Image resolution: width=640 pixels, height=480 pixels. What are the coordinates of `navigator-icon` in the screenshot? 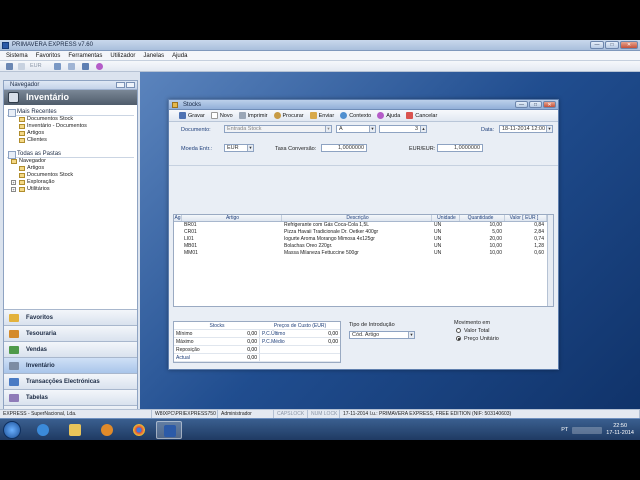 It's located at (71, 66).